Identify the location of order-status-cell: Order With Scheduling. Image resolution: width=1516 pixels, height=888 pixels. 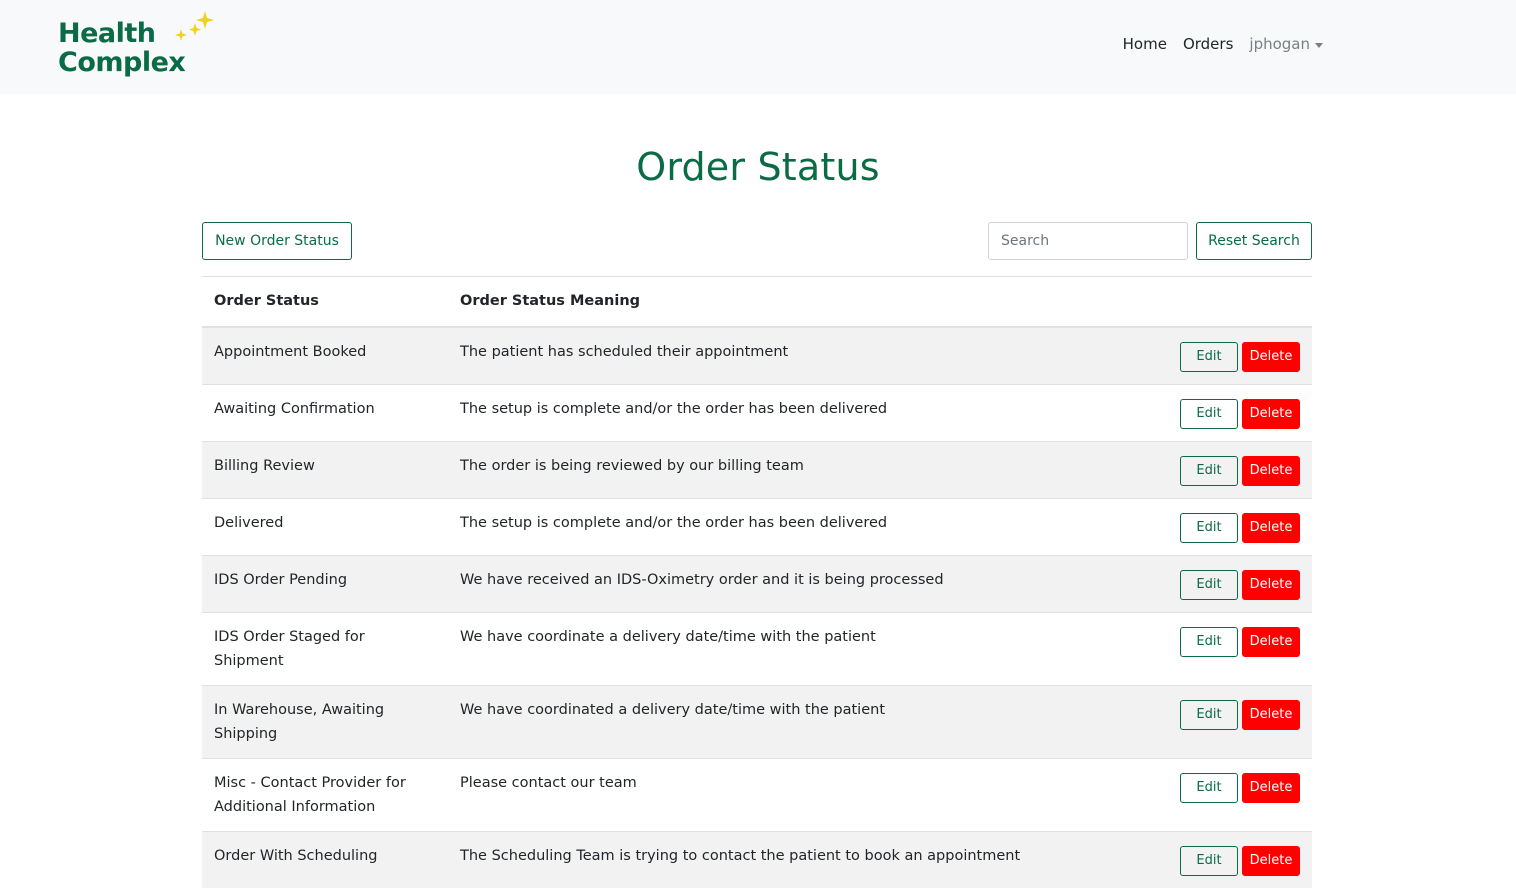
(325, 859).